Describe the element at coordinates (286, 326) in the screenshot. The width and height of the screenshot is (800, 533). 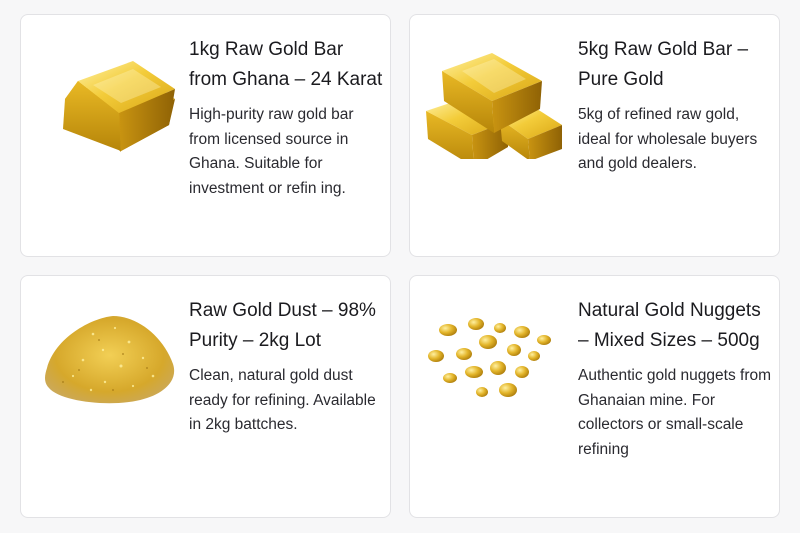
I see `product-title: Raw Gold Dust – 98% Purity – 2kg Lot` at that location.